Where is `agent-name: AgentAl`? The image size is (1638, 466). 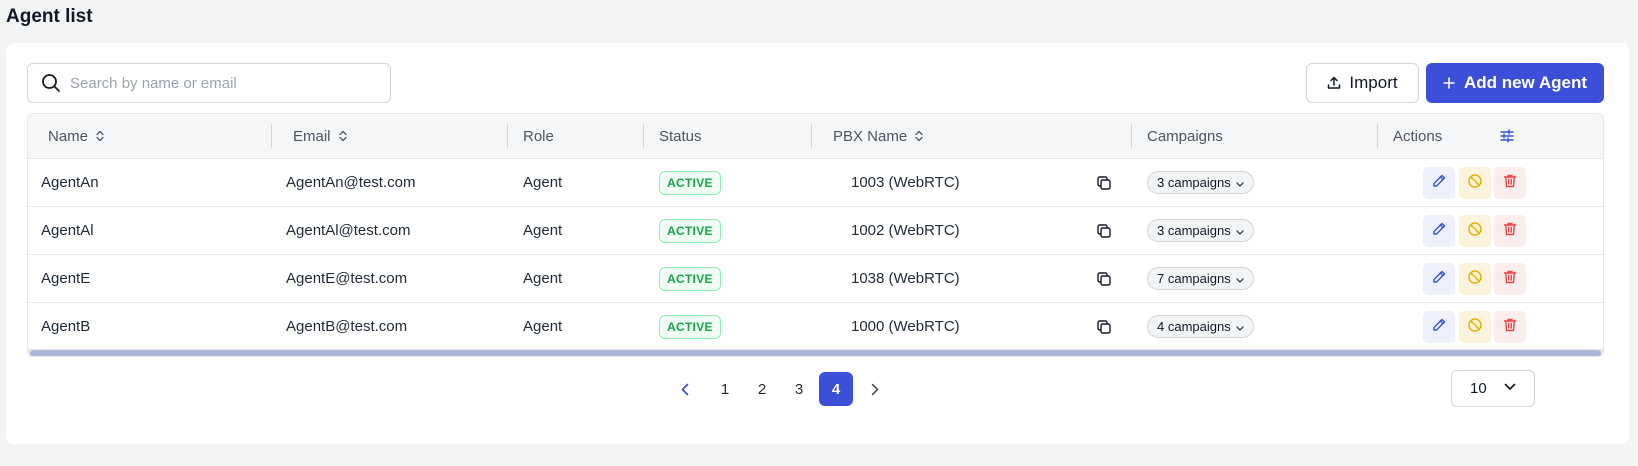
agent-name: AgentAl is located at coordinates (67, 230).